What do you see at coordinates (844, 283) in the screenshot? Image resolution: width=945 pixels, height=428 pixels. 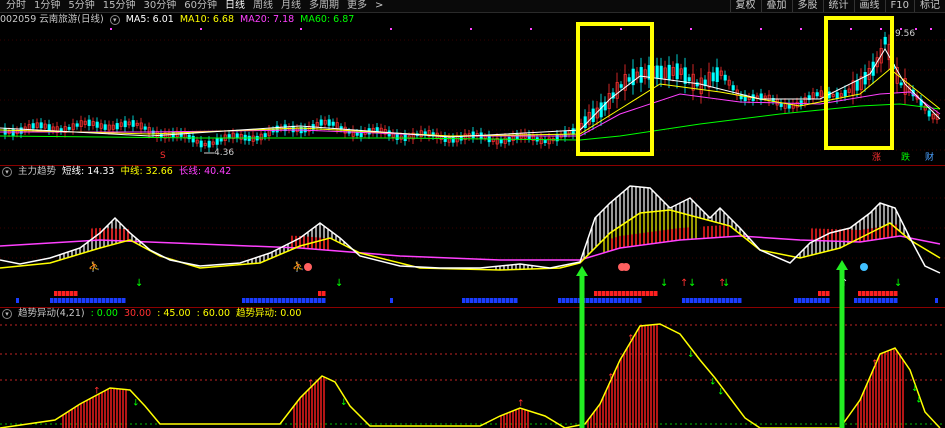 I see `small-arrow-icon: ↑` at bounding box center [844, 283].